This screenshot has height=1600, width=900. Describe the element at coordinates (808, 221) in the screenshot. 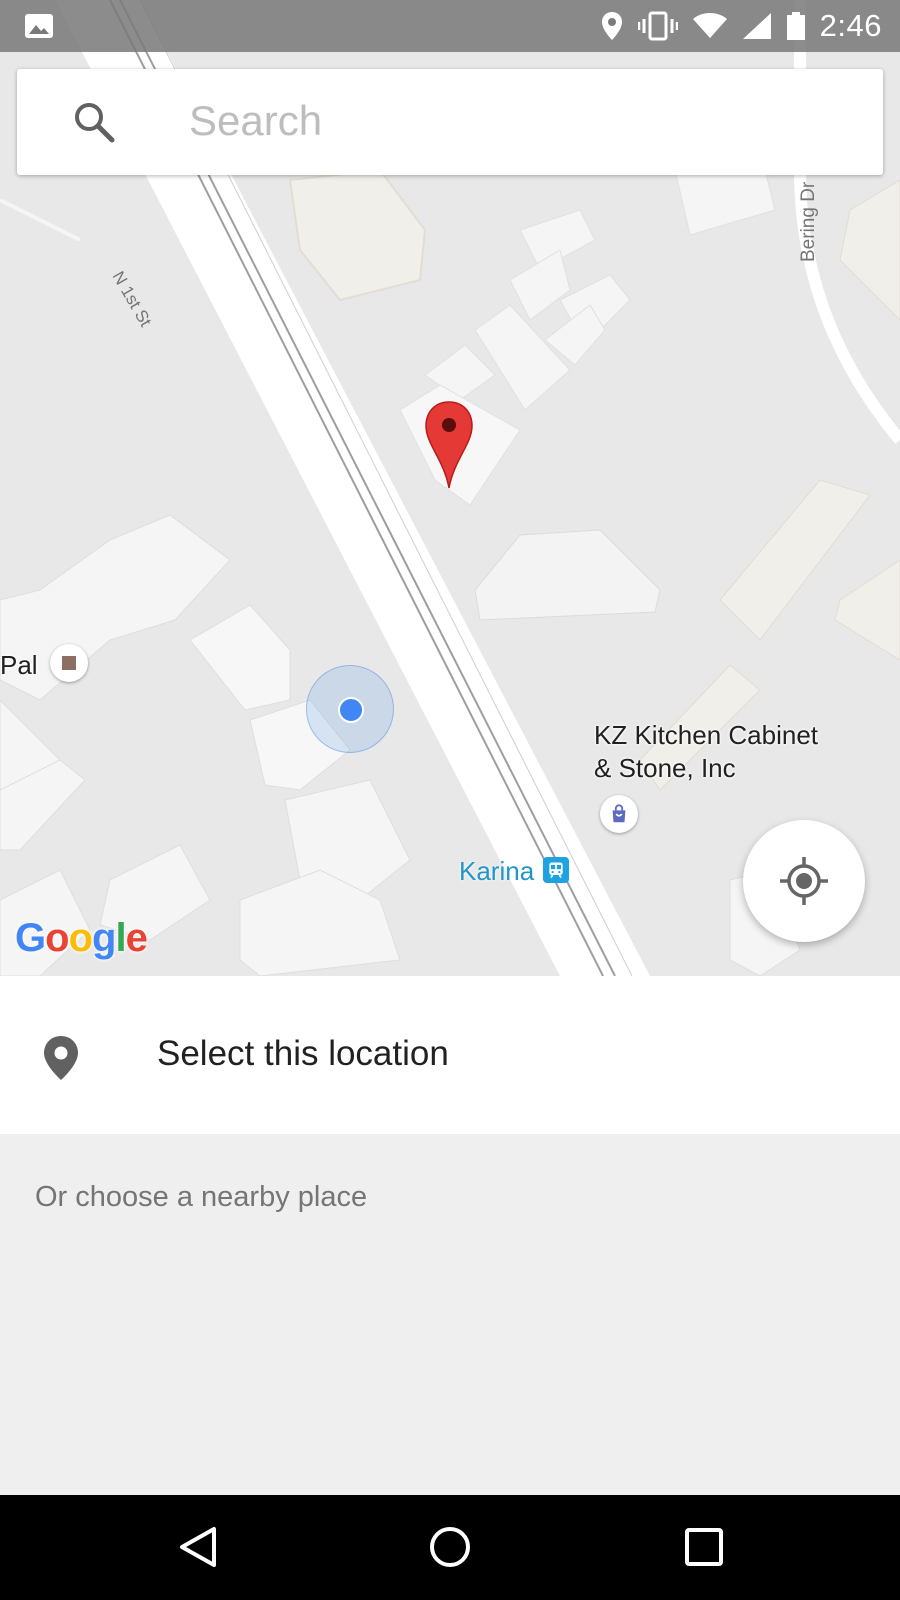

I see `street-label-bering: Bering Dr` at that location.